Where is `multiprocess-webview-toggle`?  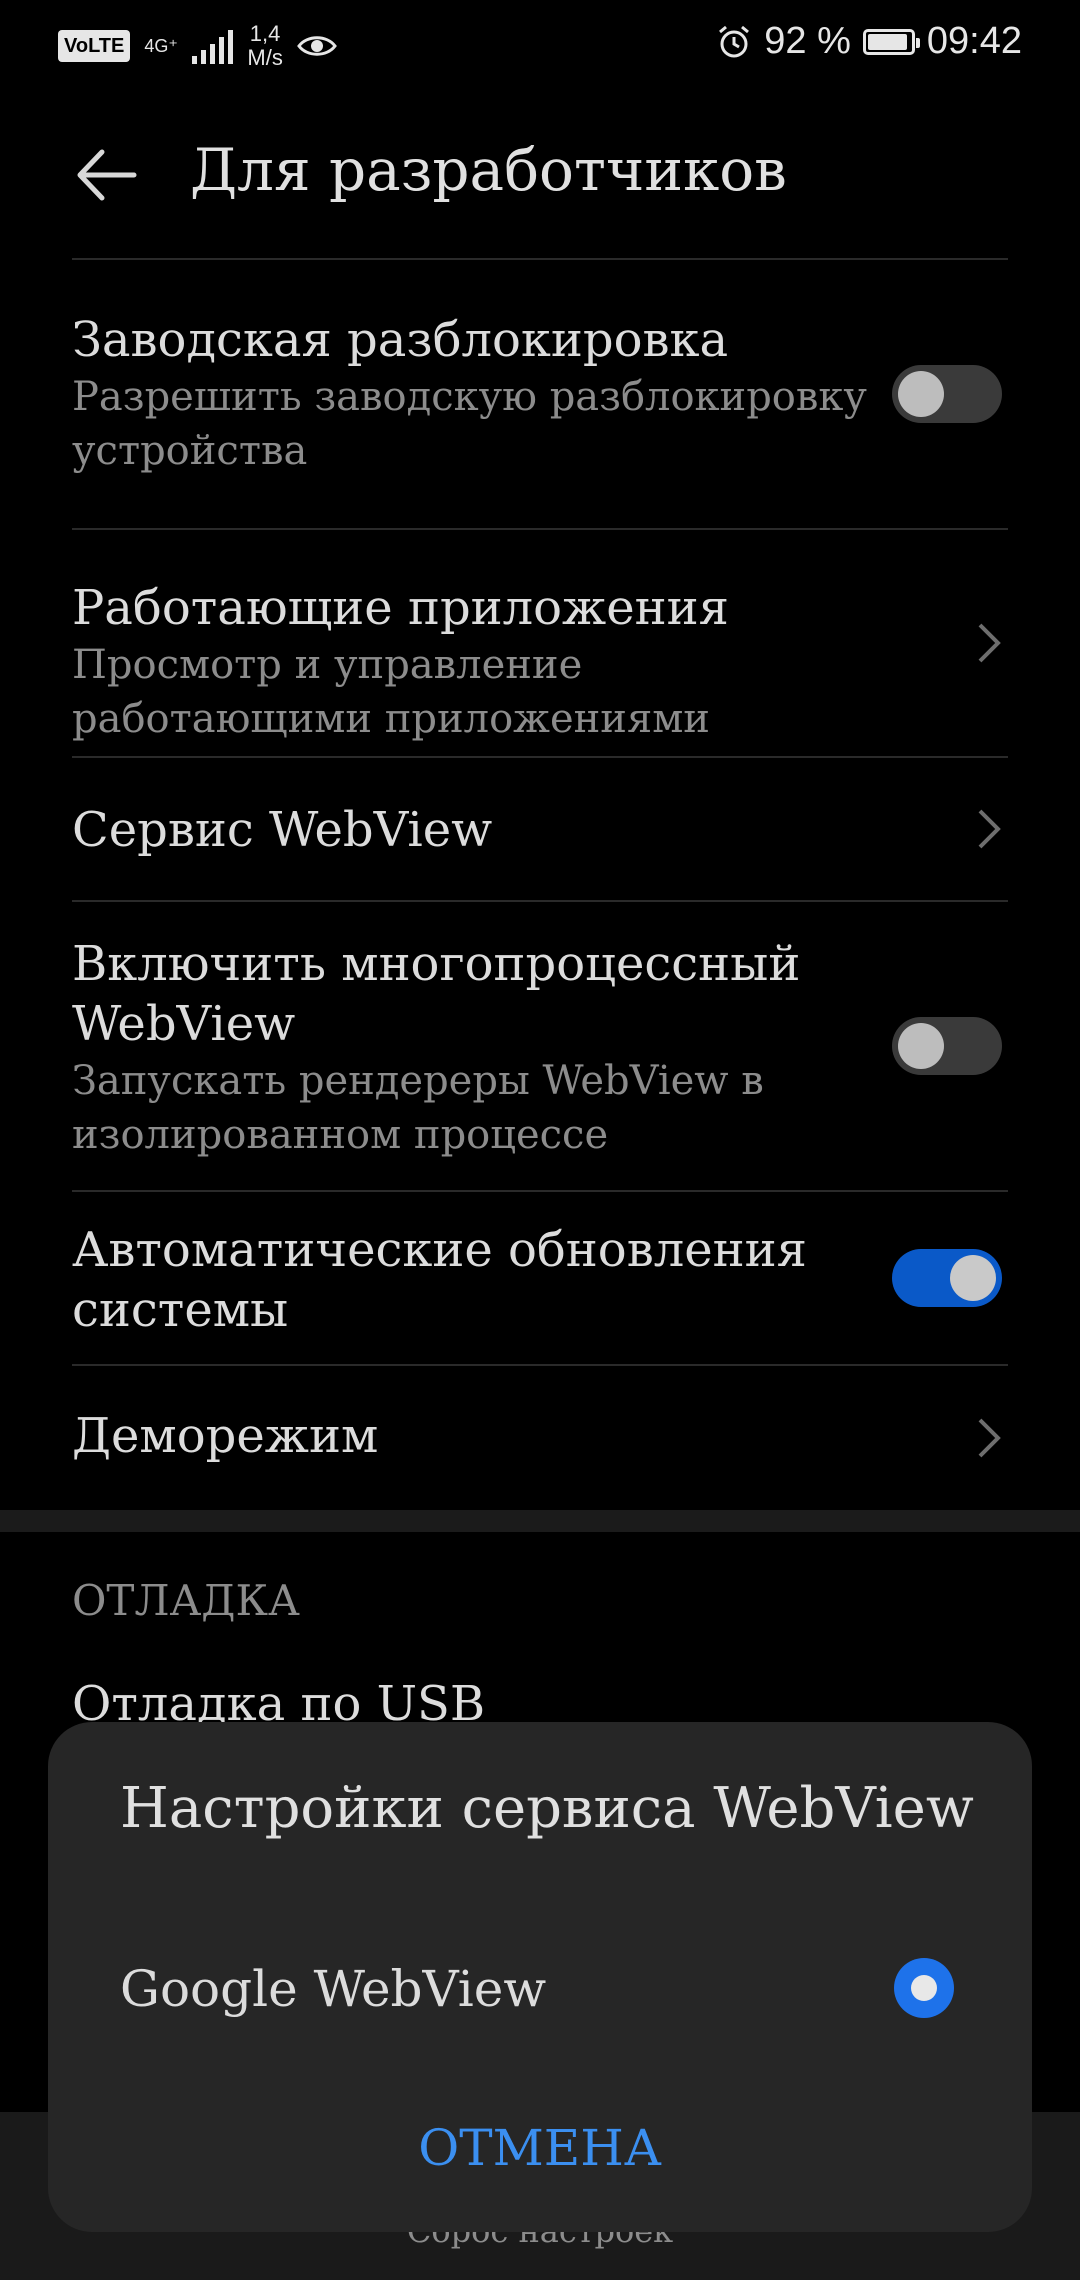
multiprocess-webview-toggle is located at coordinates (947, 1046).